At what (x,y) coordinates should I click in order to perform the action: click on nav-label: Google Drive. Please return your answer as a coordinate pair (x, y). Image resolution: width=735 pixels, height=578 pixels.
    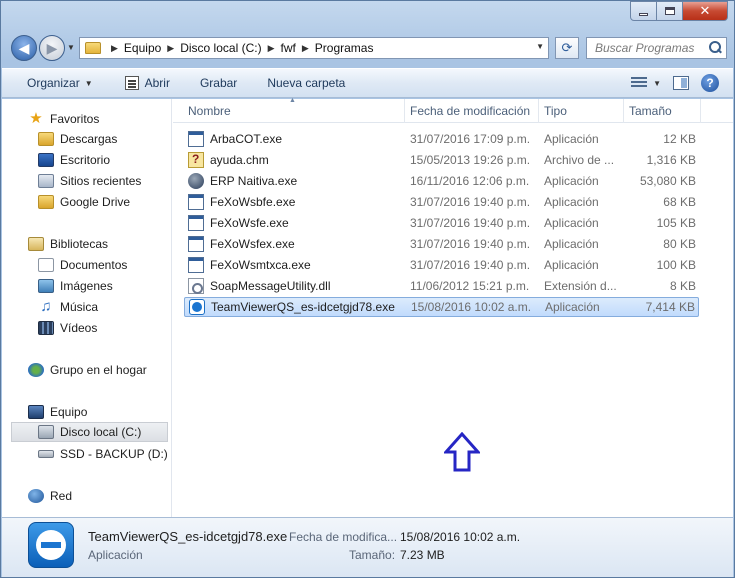
    Looking at the image, I should click on (95, 202).